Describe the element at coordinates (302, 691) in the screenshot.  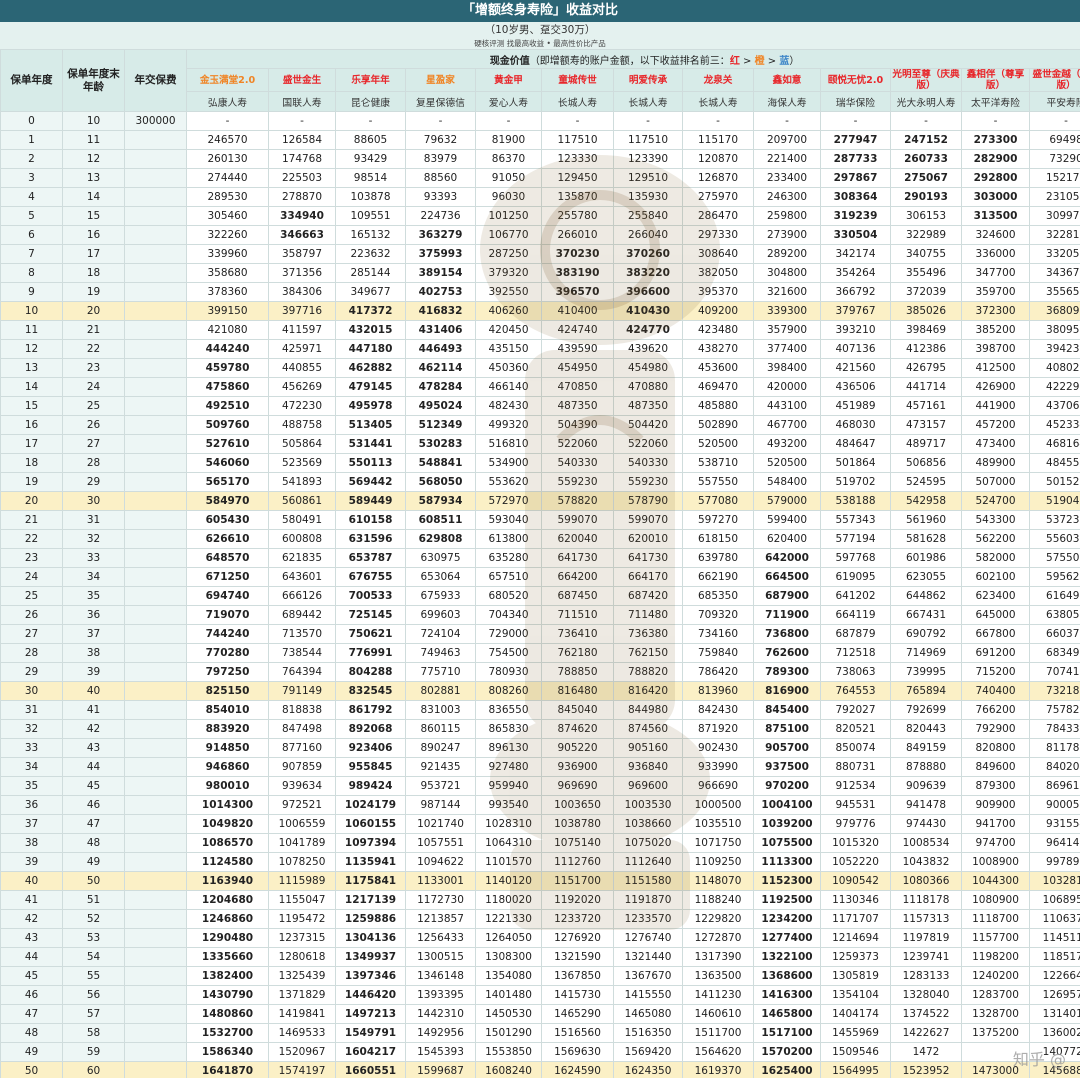
I see `cash-value-cell: 791149` at that location.